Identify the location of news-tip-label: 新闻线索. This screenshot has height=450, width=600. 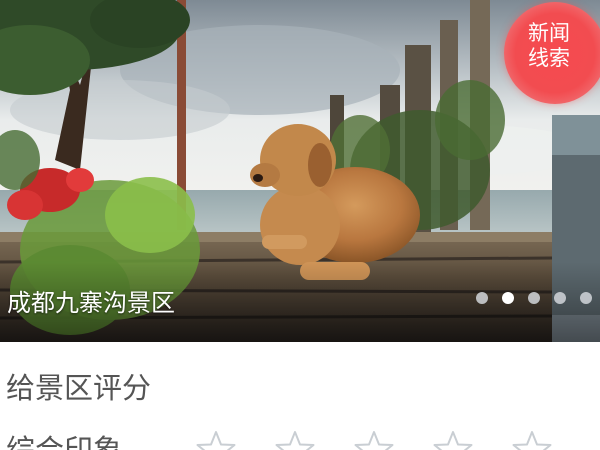
(549, 45).